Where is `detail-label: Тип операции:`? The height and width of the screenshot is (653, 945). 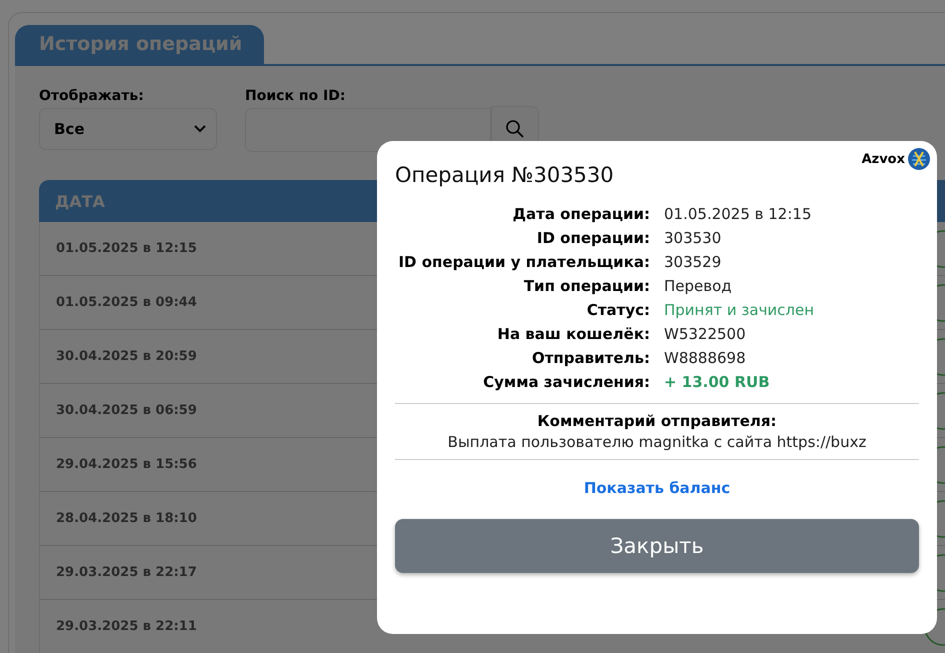 detail-label: Тип операции: is located at coordinates (586, 286).